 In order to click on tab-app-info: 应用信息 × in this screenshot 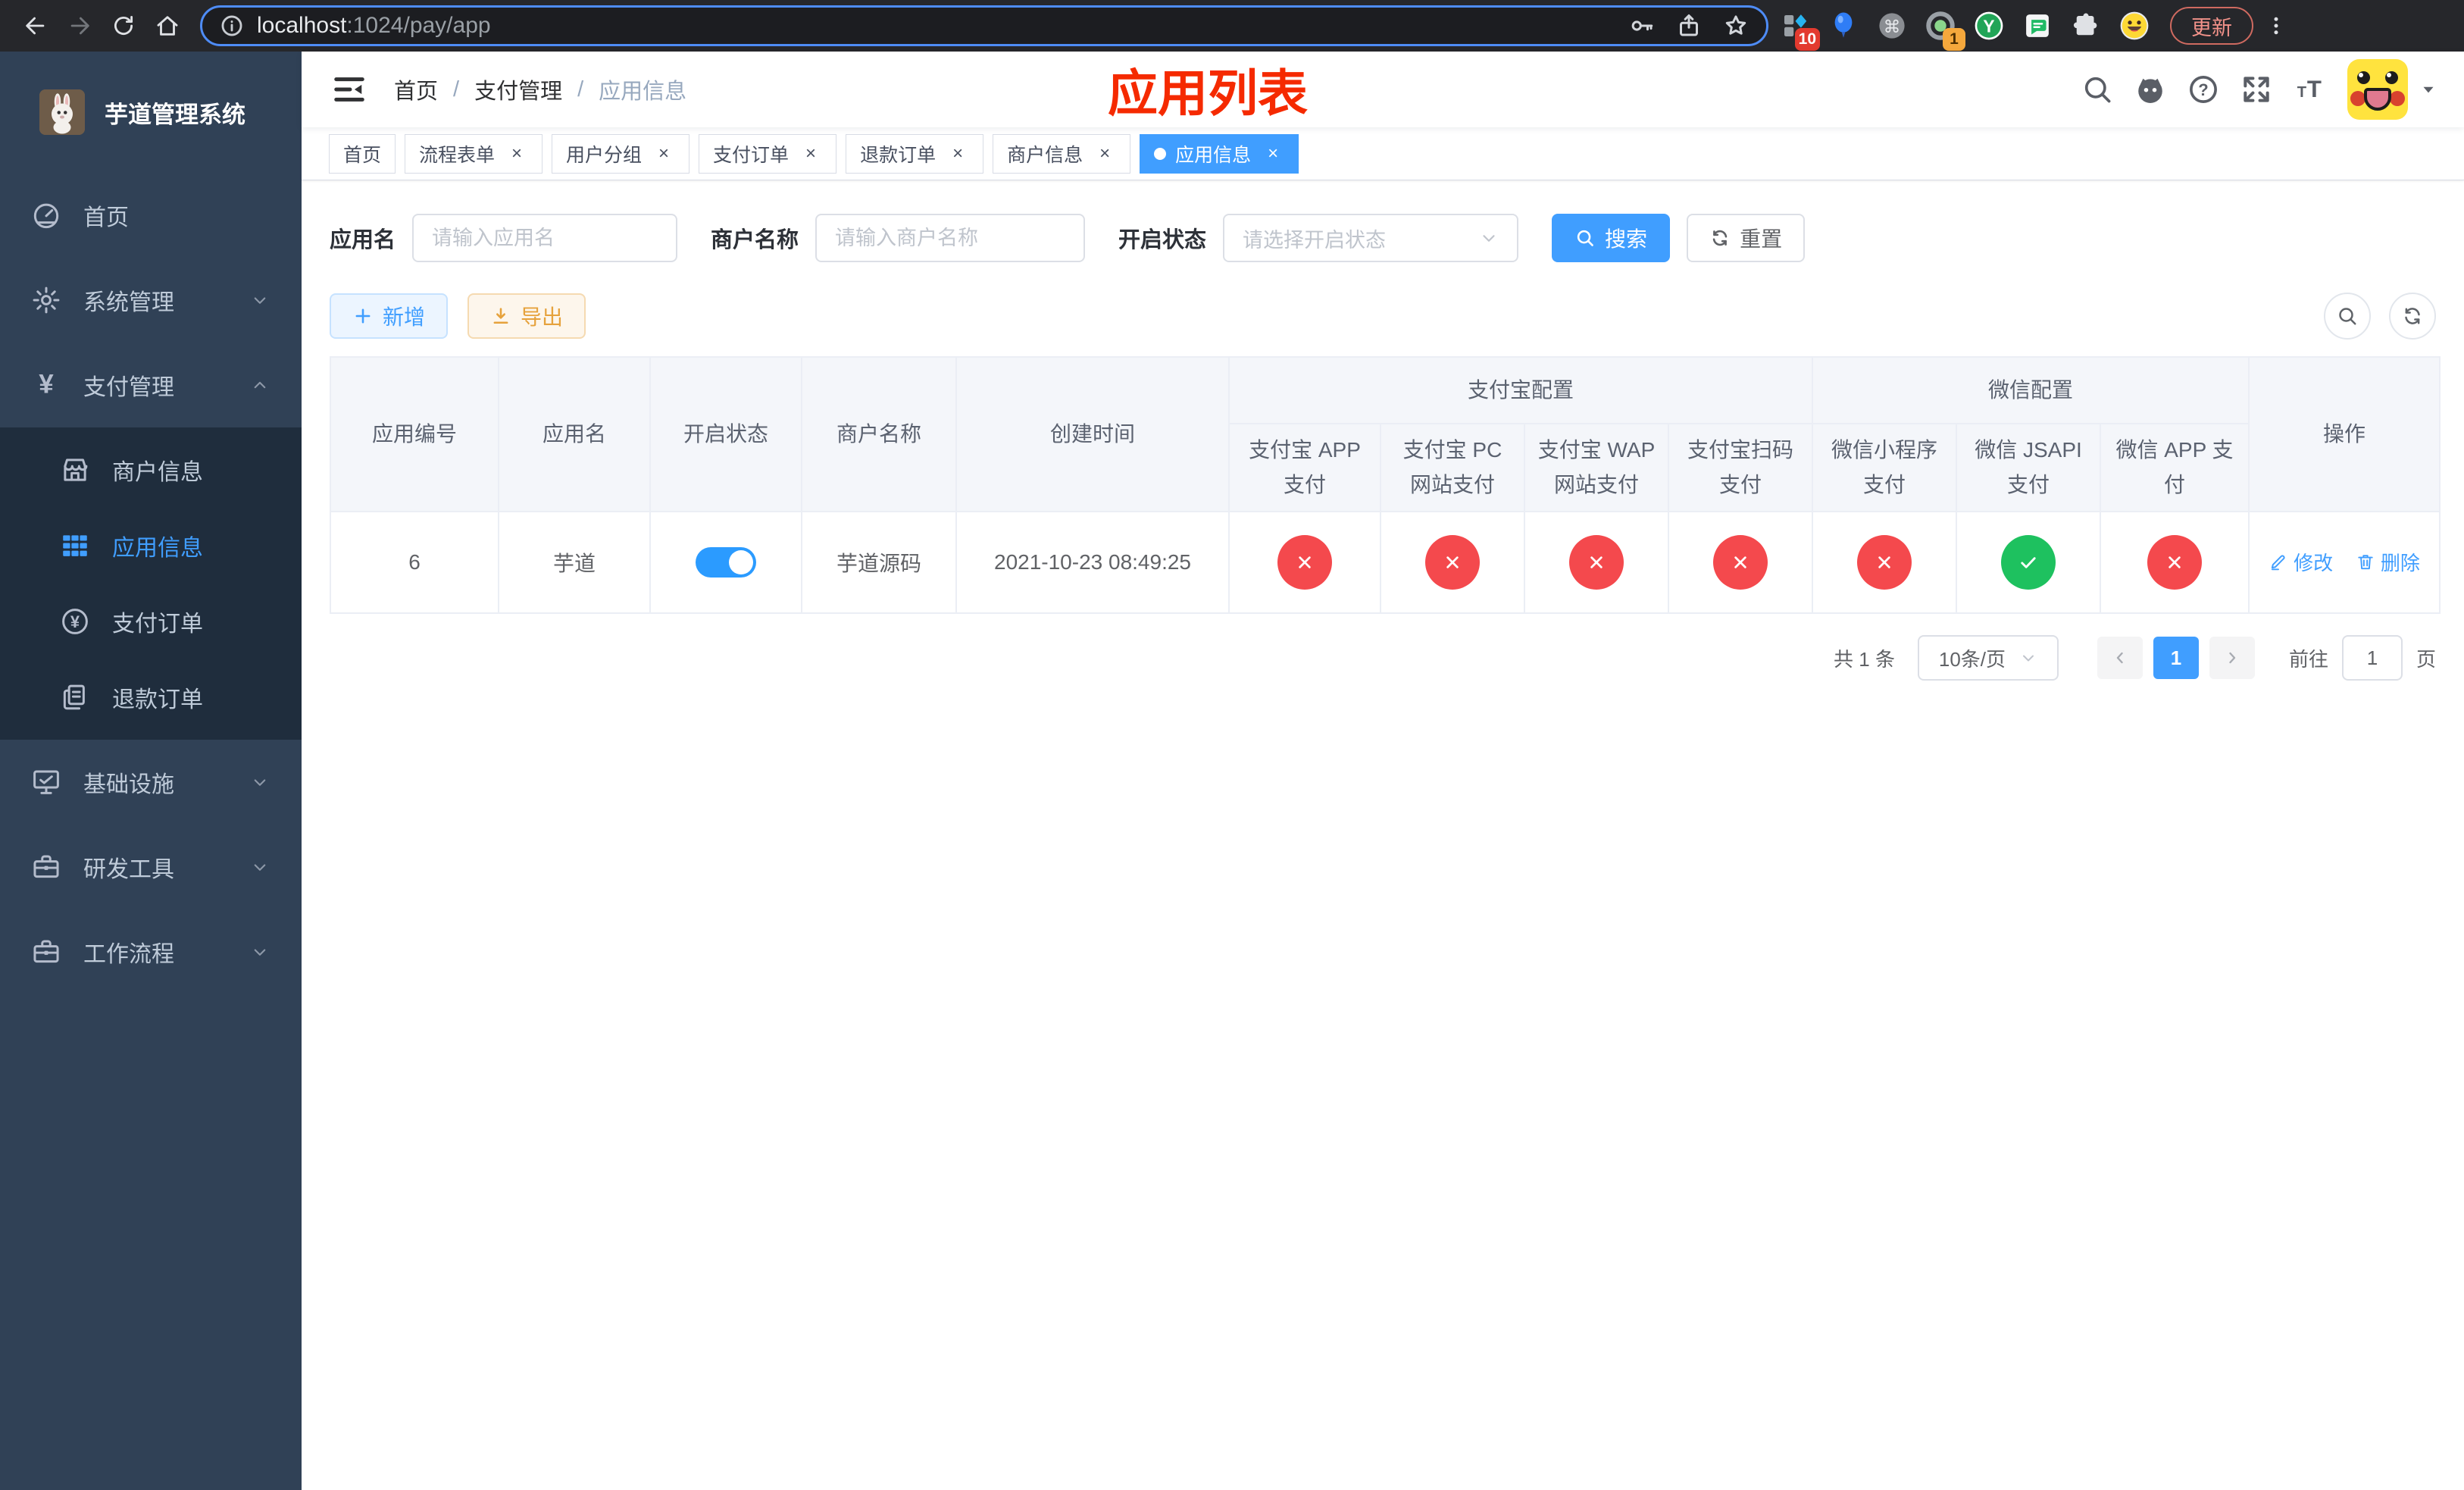, I will do `click(1219, 153)`.